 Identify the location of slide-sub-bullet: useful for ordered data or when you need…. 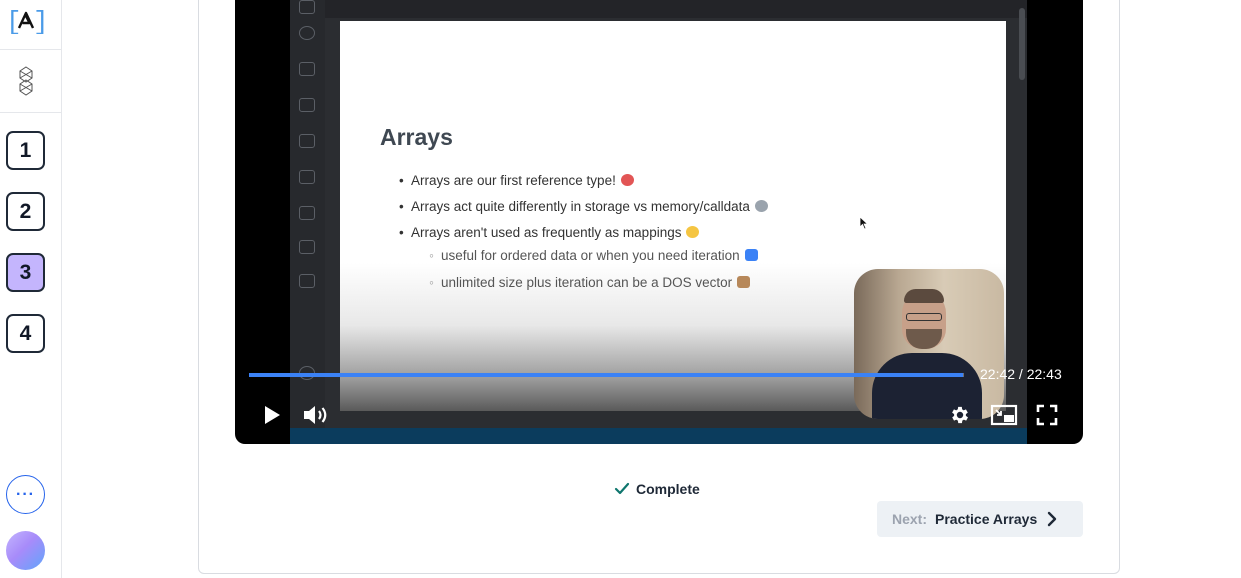
(593, 255).